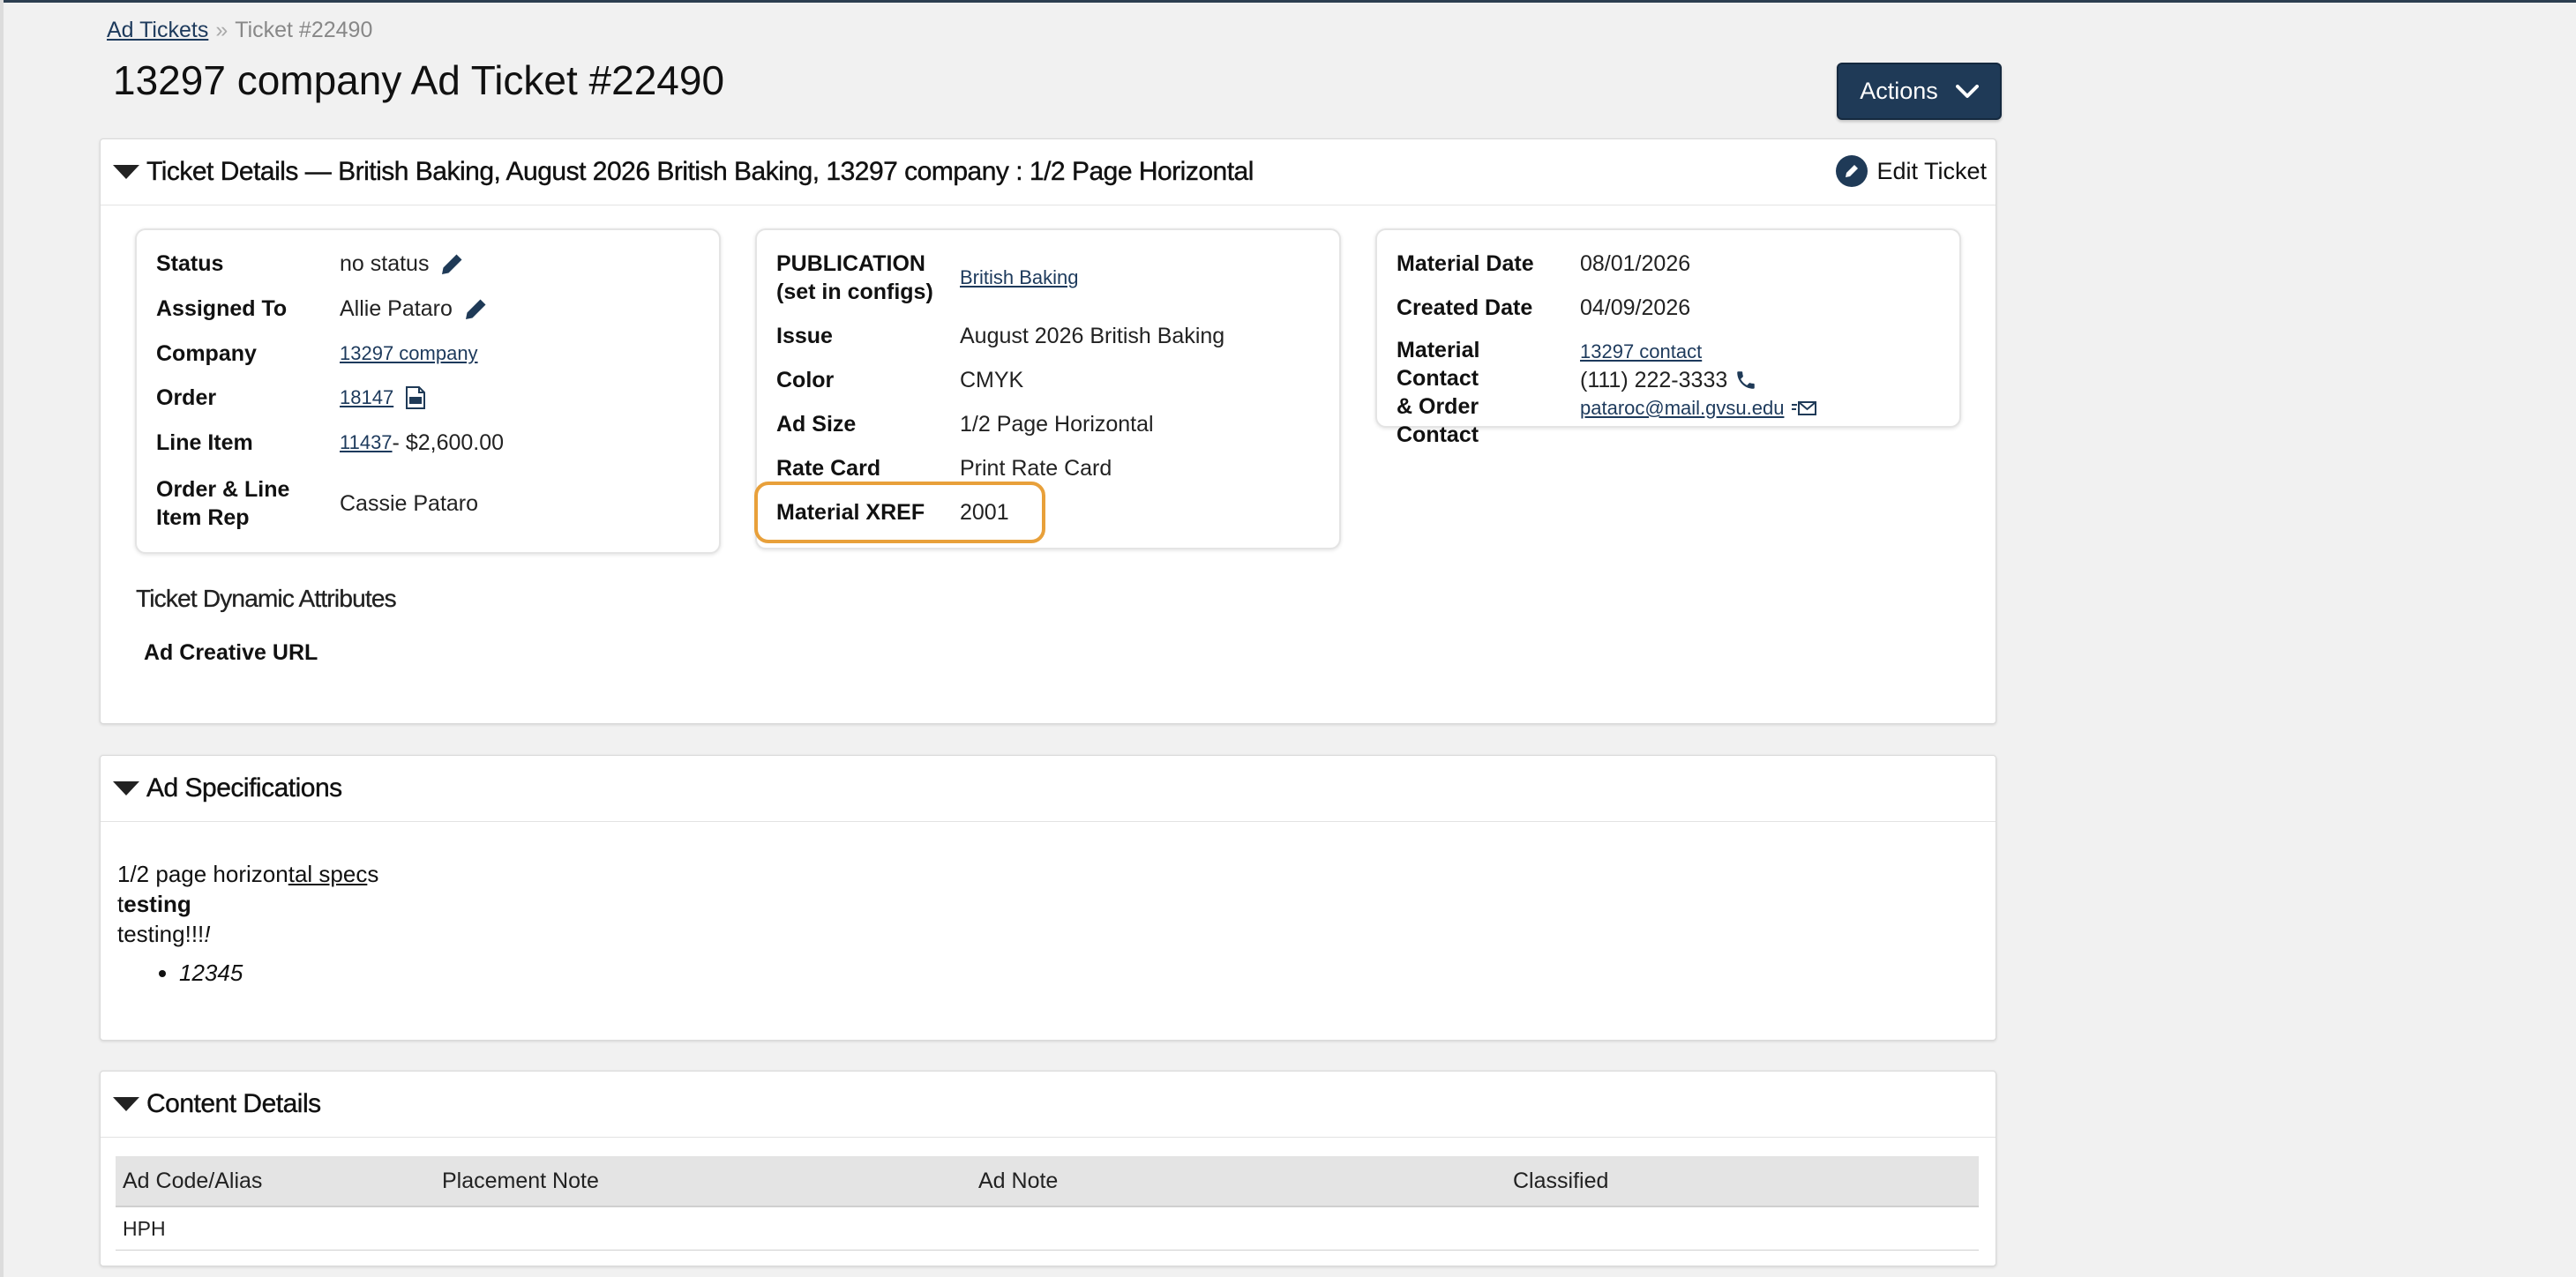 The width and height of the screenshot is (2576, 1277). I want to click on assigned-row: Assigned To Allie Pataro, so click(323, 309).